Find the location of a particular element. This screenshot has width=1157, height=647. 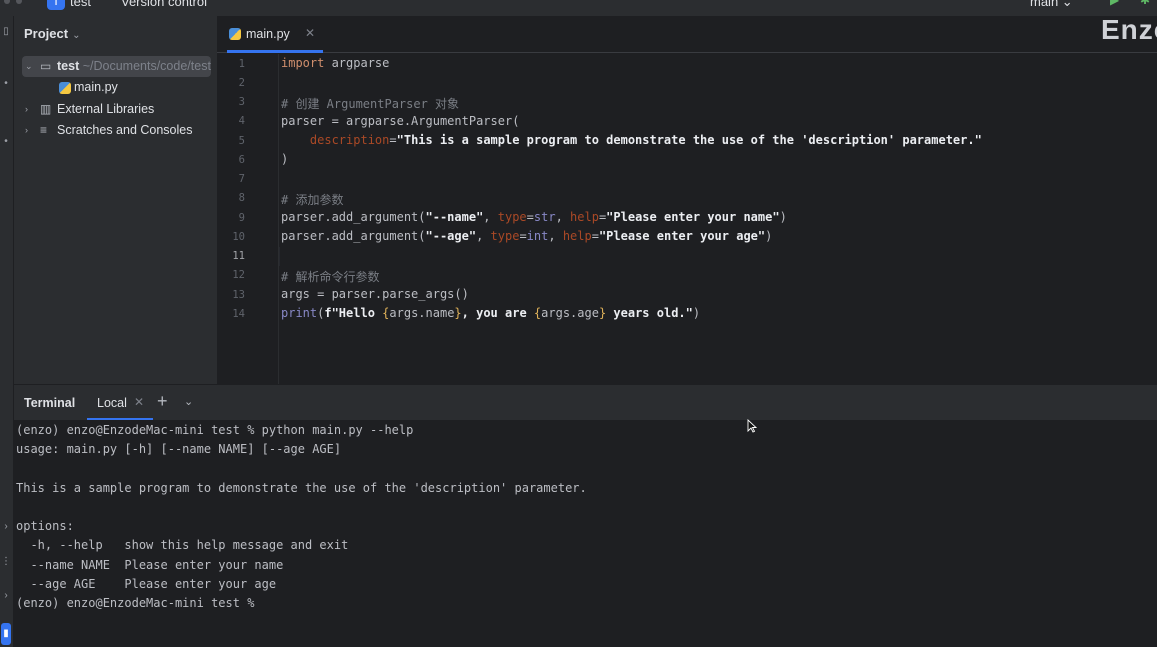

code-line-4: parser = argparse.ArgumentParser( is located at coordinates (400, 121).